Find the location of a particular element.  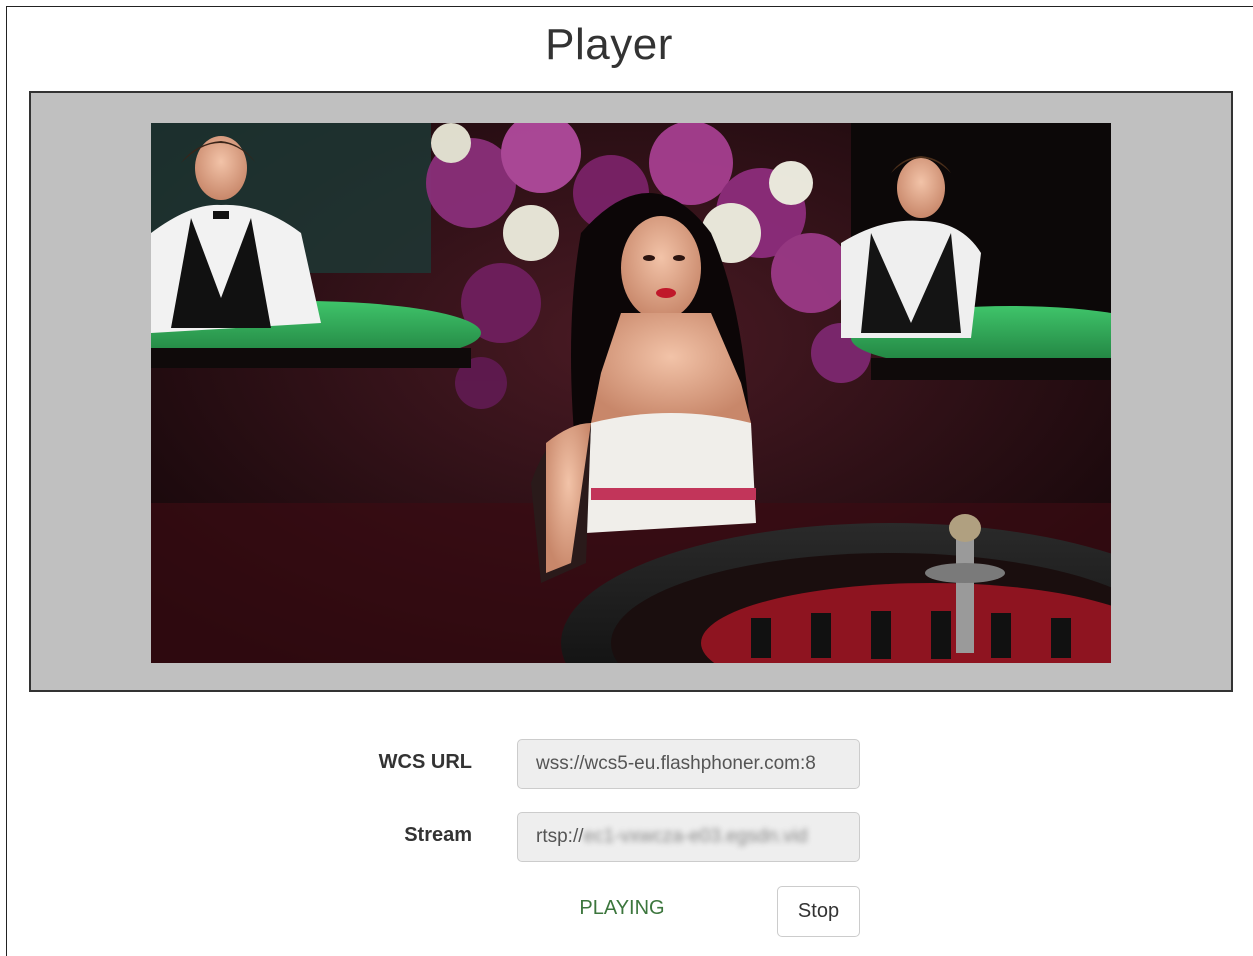

status-text: PLAYING is located at coordinates (622, 908).